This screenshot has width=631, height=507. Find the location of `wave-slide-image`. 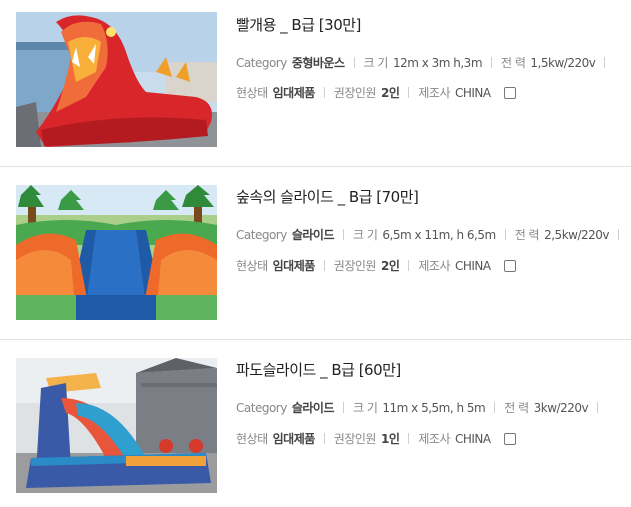

wave-slide-image is located at coordinates (116, 425).